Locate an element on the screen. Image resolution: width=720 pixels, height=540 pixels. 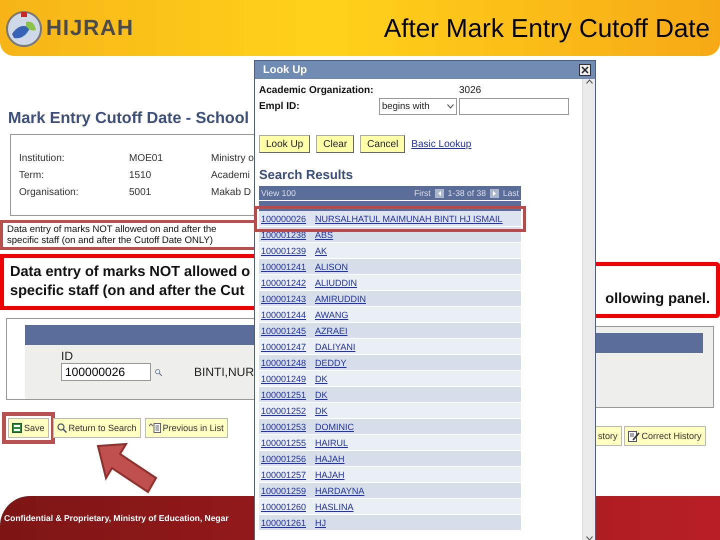
search-icon is located at coordinates (61, 428).